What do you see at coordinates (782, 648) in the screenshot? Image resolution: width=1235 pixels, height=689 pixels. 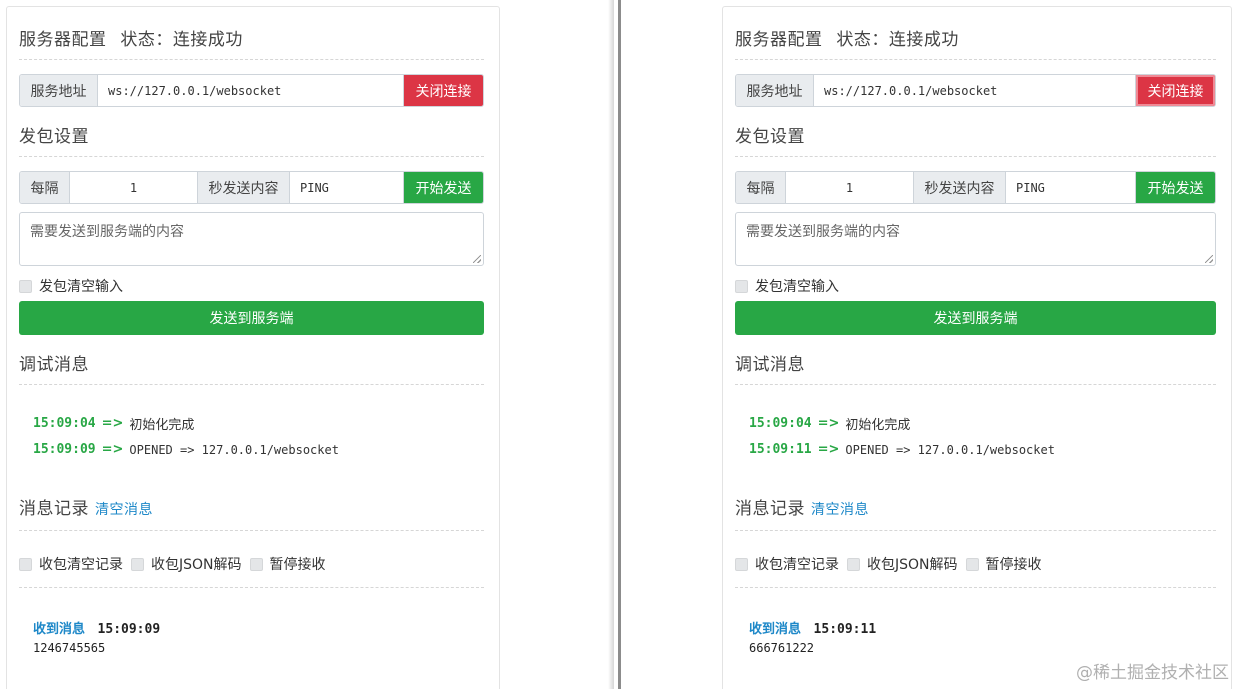 I see `received-message-body: 666761222` at bounding box center [782, 648].